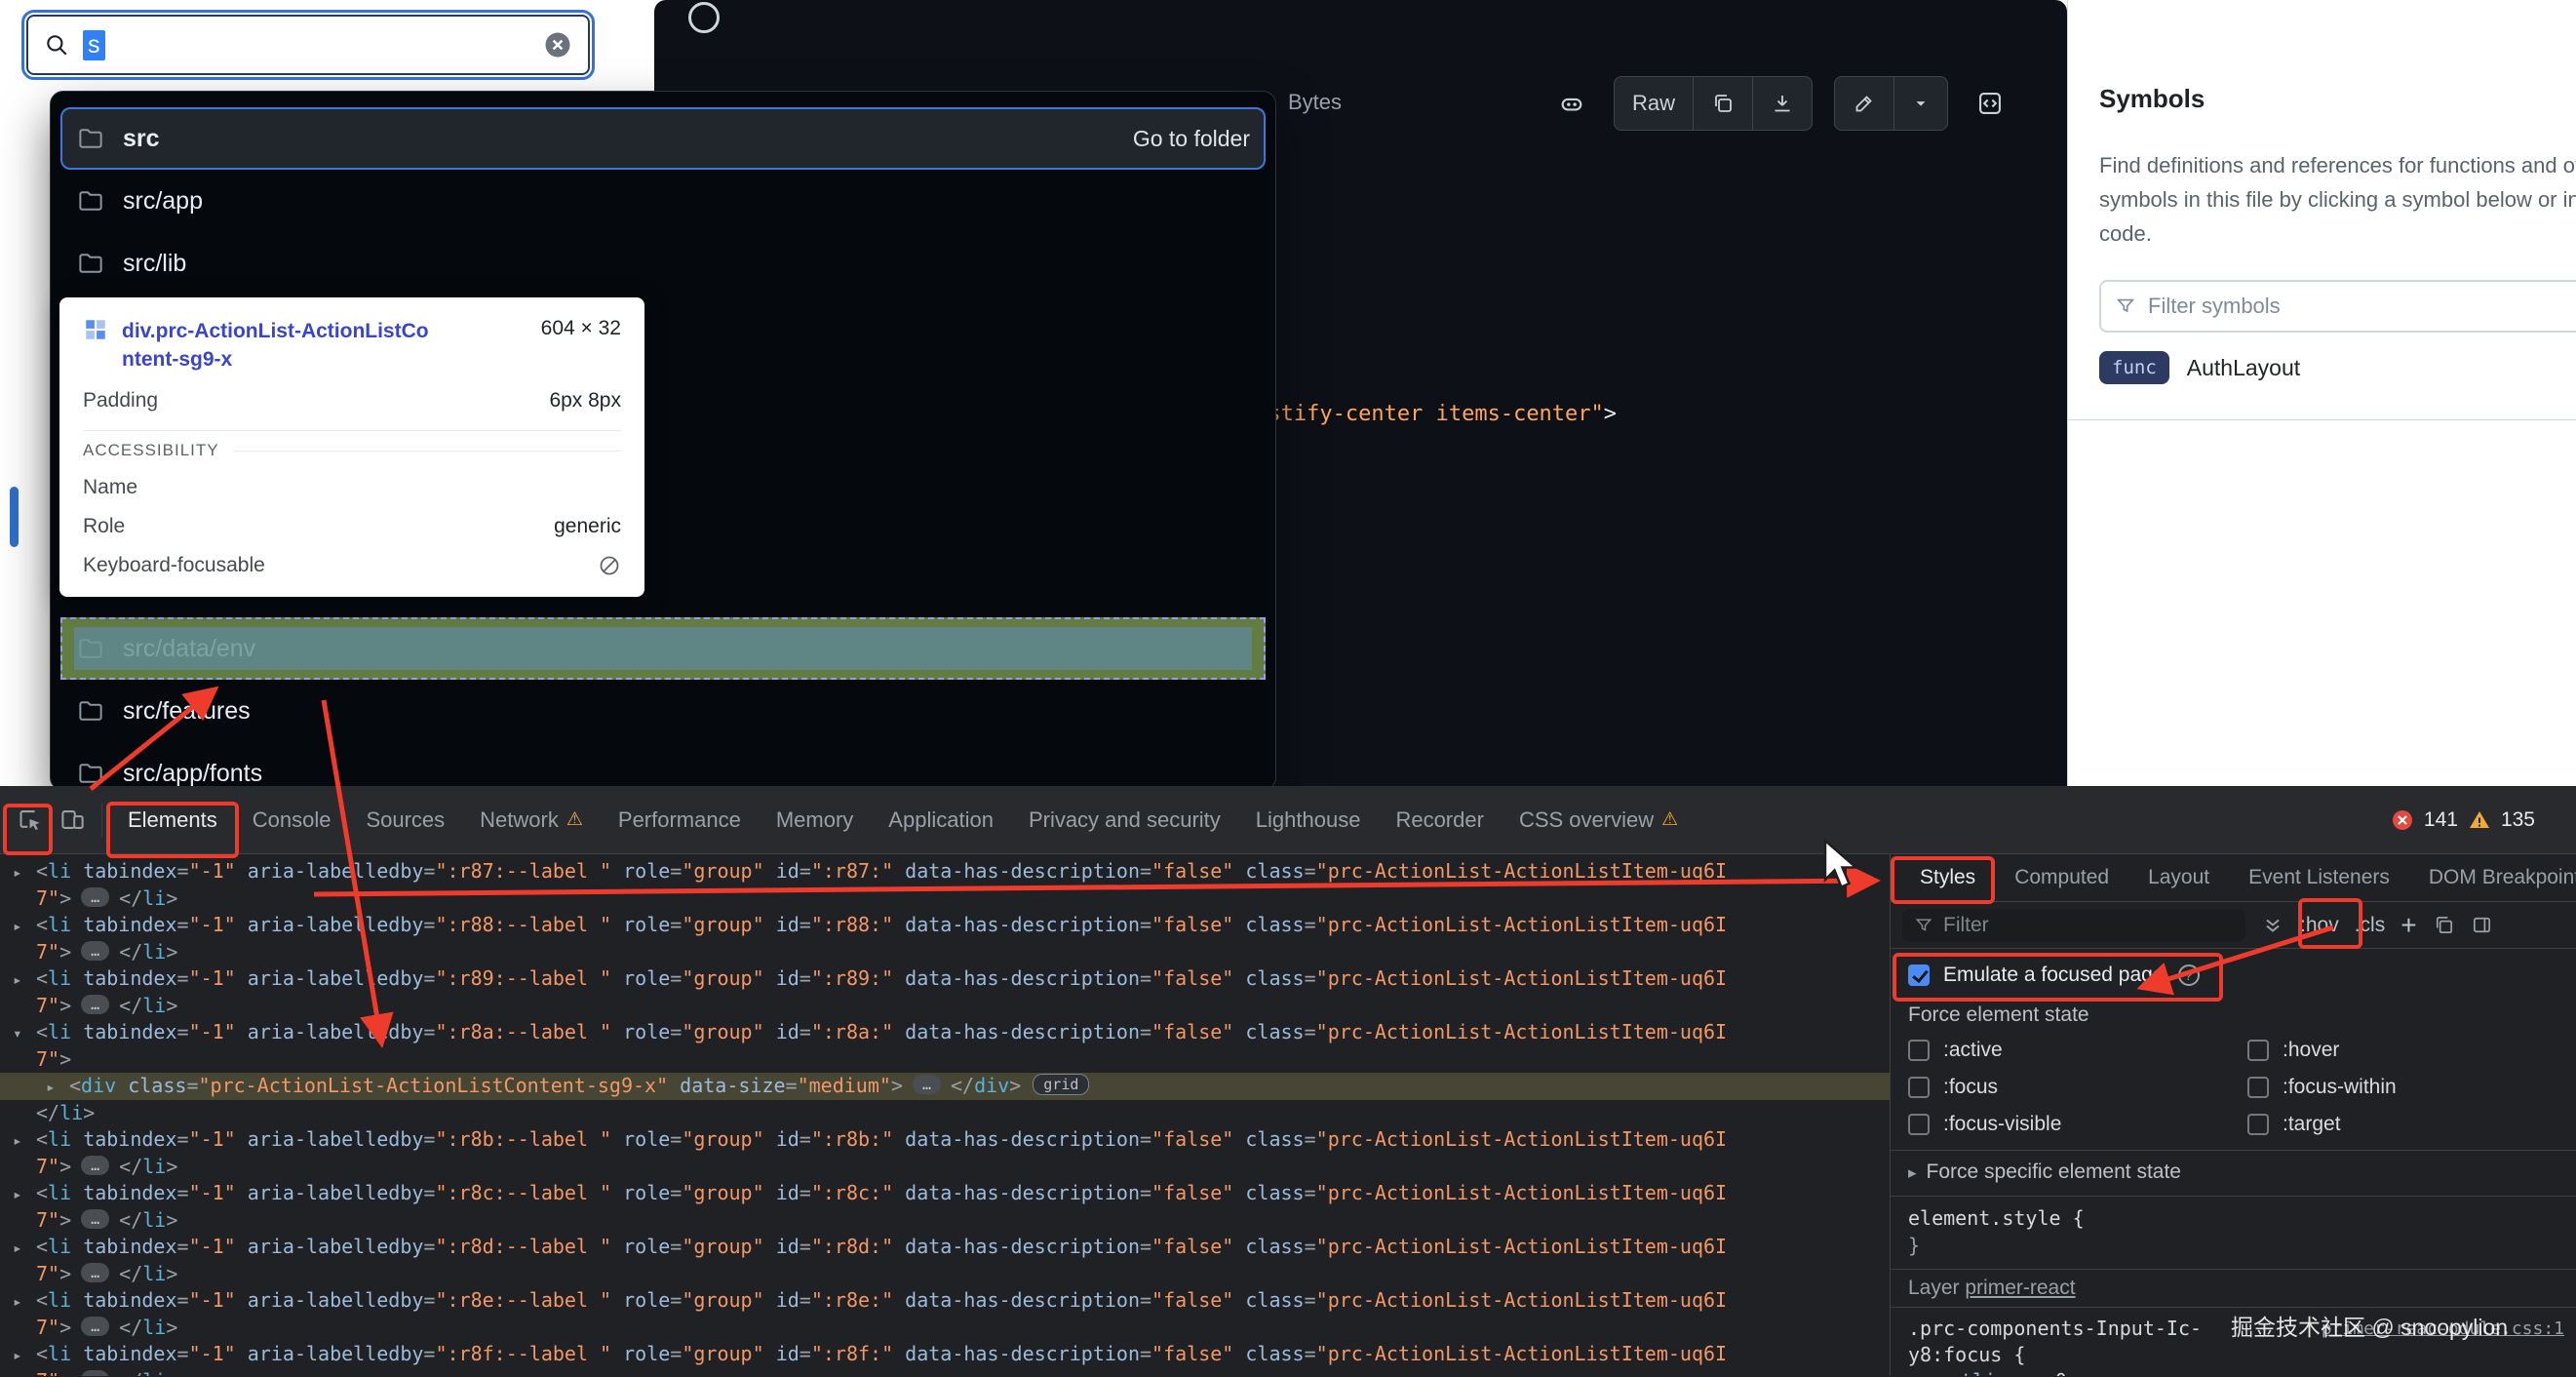  Describe the element at coordinates (1654, 103) in the screenshot. I see `raw-button: Raw` at that location.